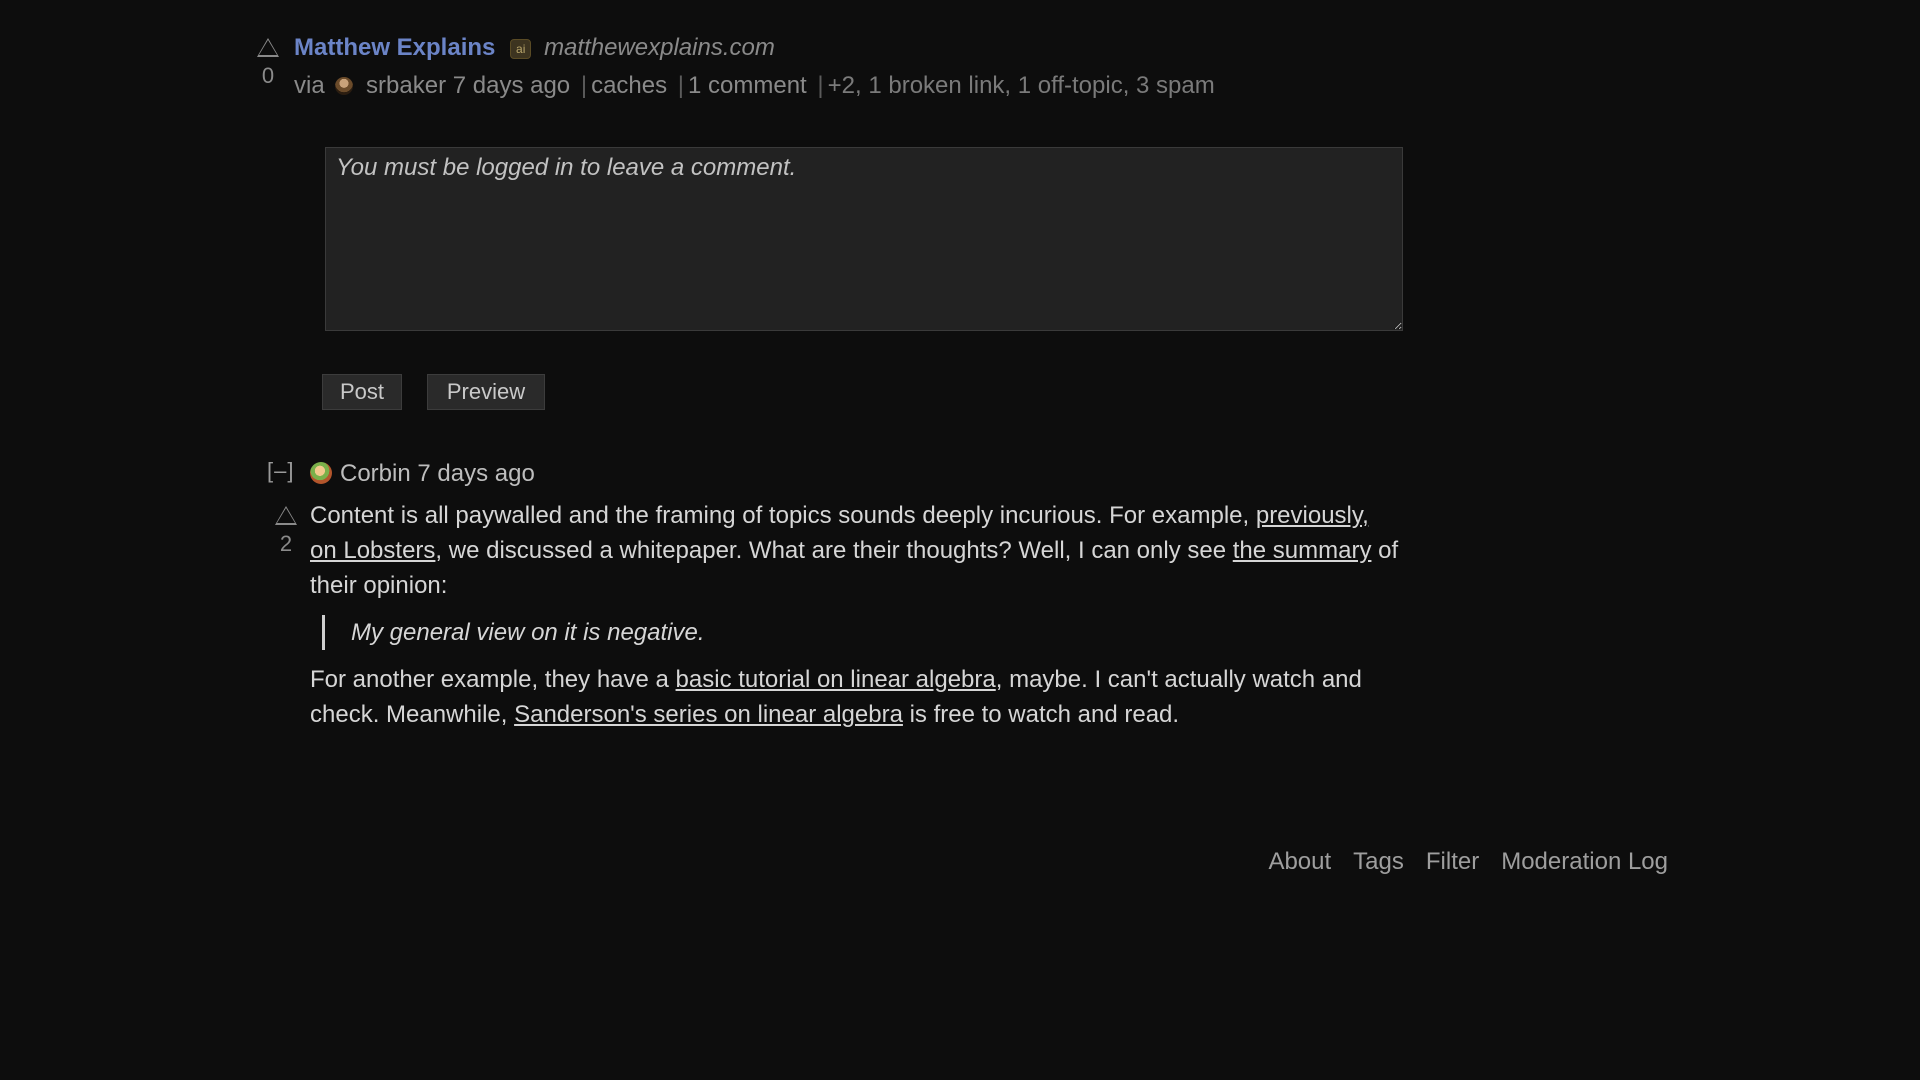  I want to click on comment-header: Corbin 7 days ago, so click(422, 474).